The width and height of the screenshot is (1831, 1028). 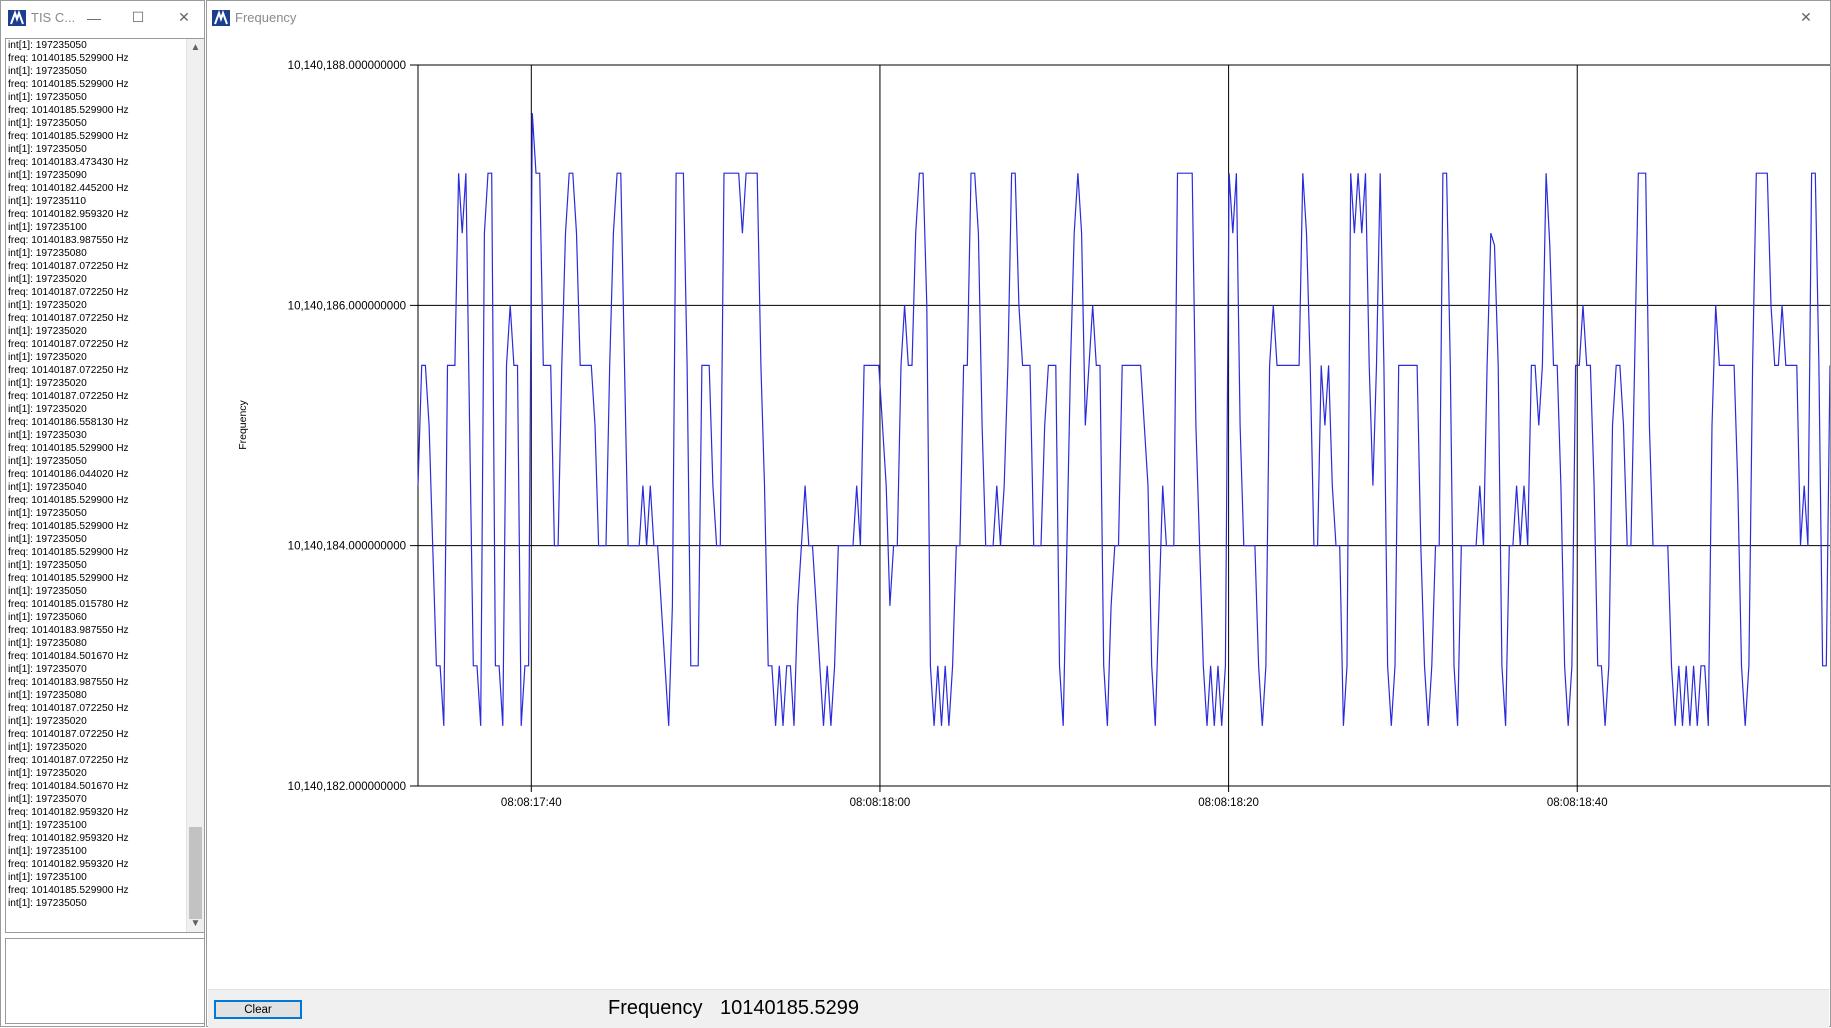 What do you see at coordinates (68, 474) in the screenshot?
I see `log-line: freq: 10140186.044020 Hz` at bounding box center [68, 474].